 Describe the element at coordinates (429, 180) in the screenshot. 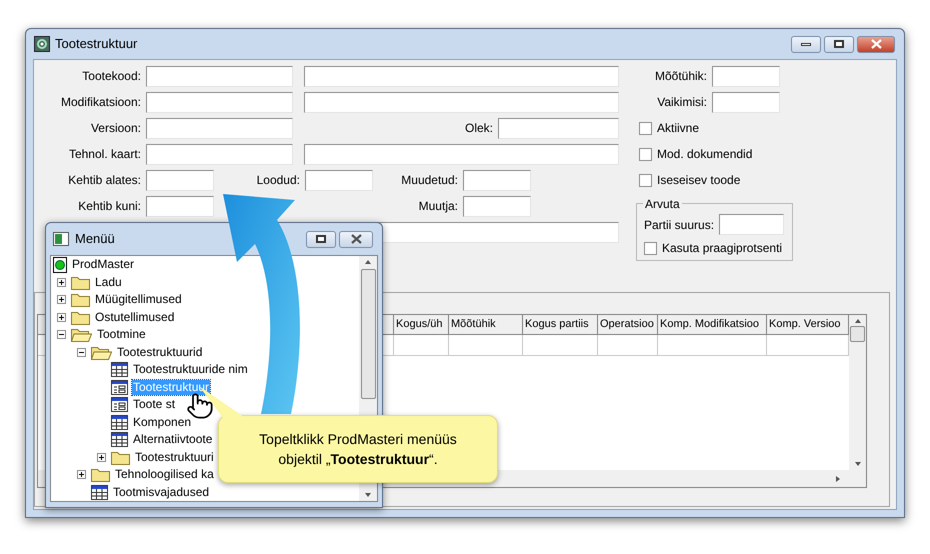

I see `field-label: Muudetud:` at that location.